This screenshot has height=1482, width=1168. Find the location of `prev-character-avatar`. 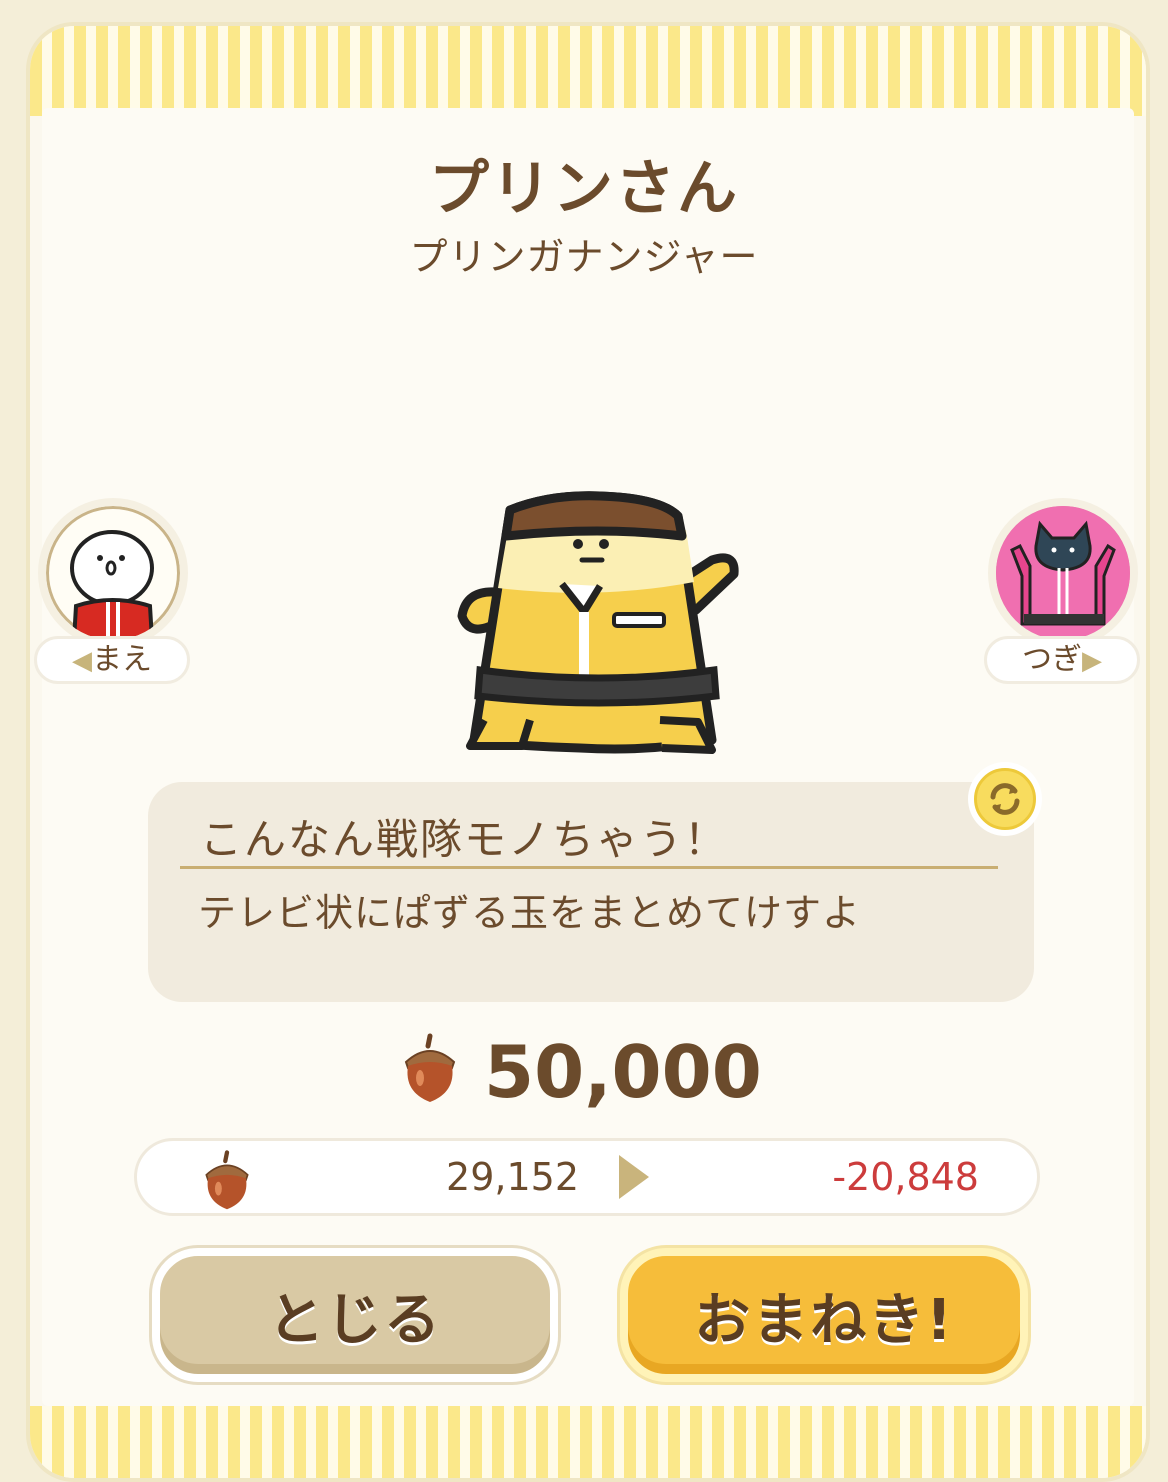

prev-character-avatar is located at coordinates (113, 573).